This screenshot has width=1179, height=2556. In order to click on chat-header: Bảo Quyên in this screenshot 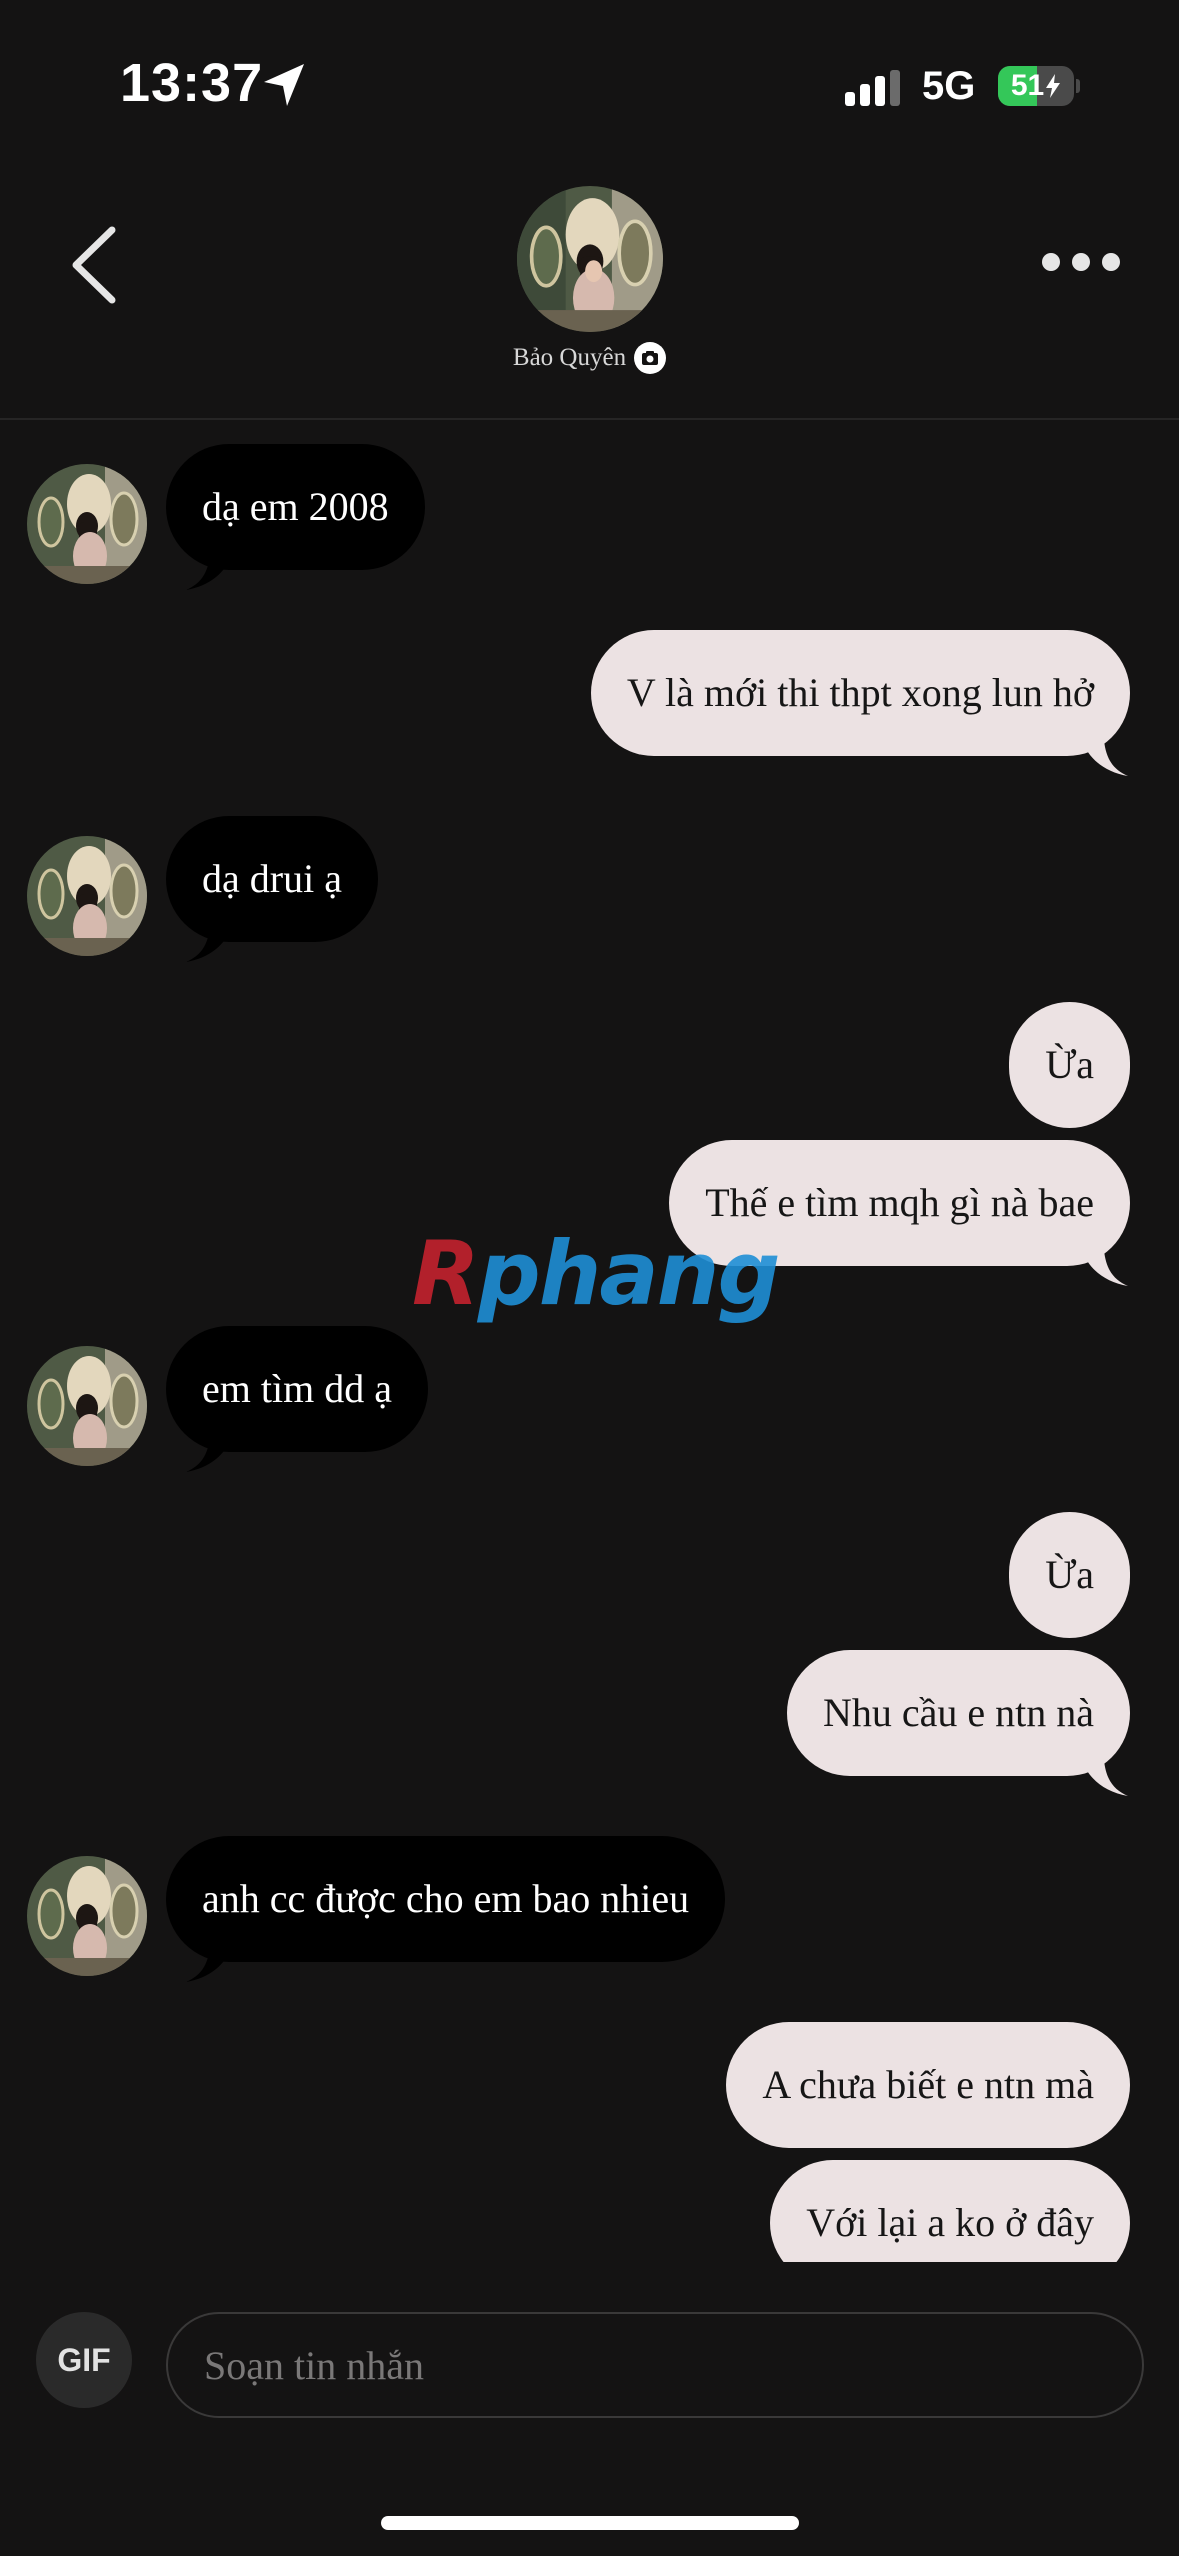, I will do `click(589, 285)`.